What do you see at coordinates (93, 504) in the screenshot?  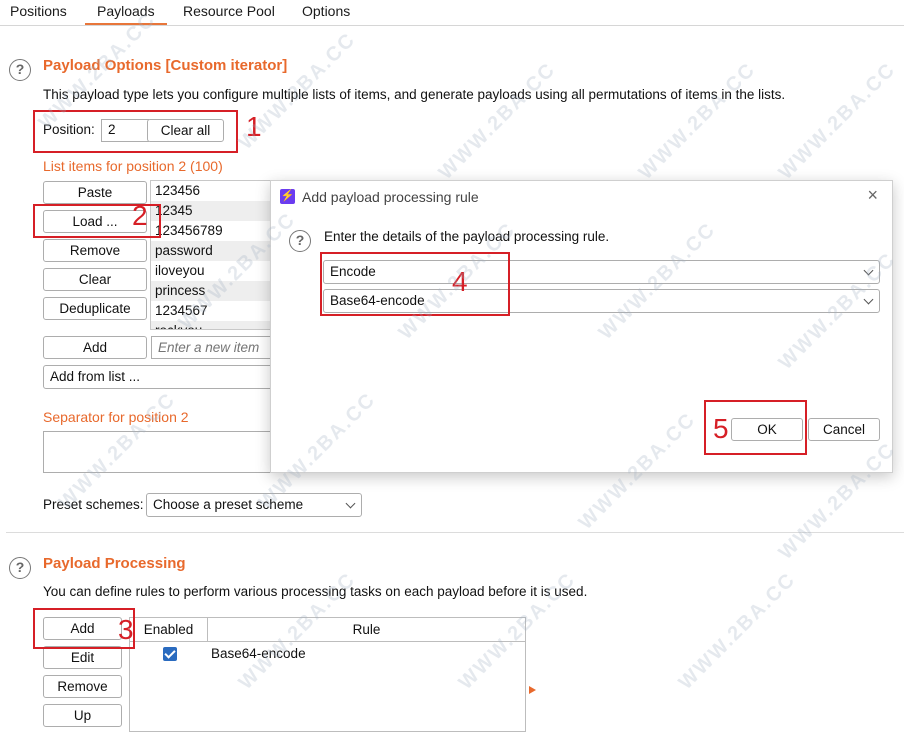 I see `preset-schemes-label: Preset schemes:` at bounding box center [93, 504].